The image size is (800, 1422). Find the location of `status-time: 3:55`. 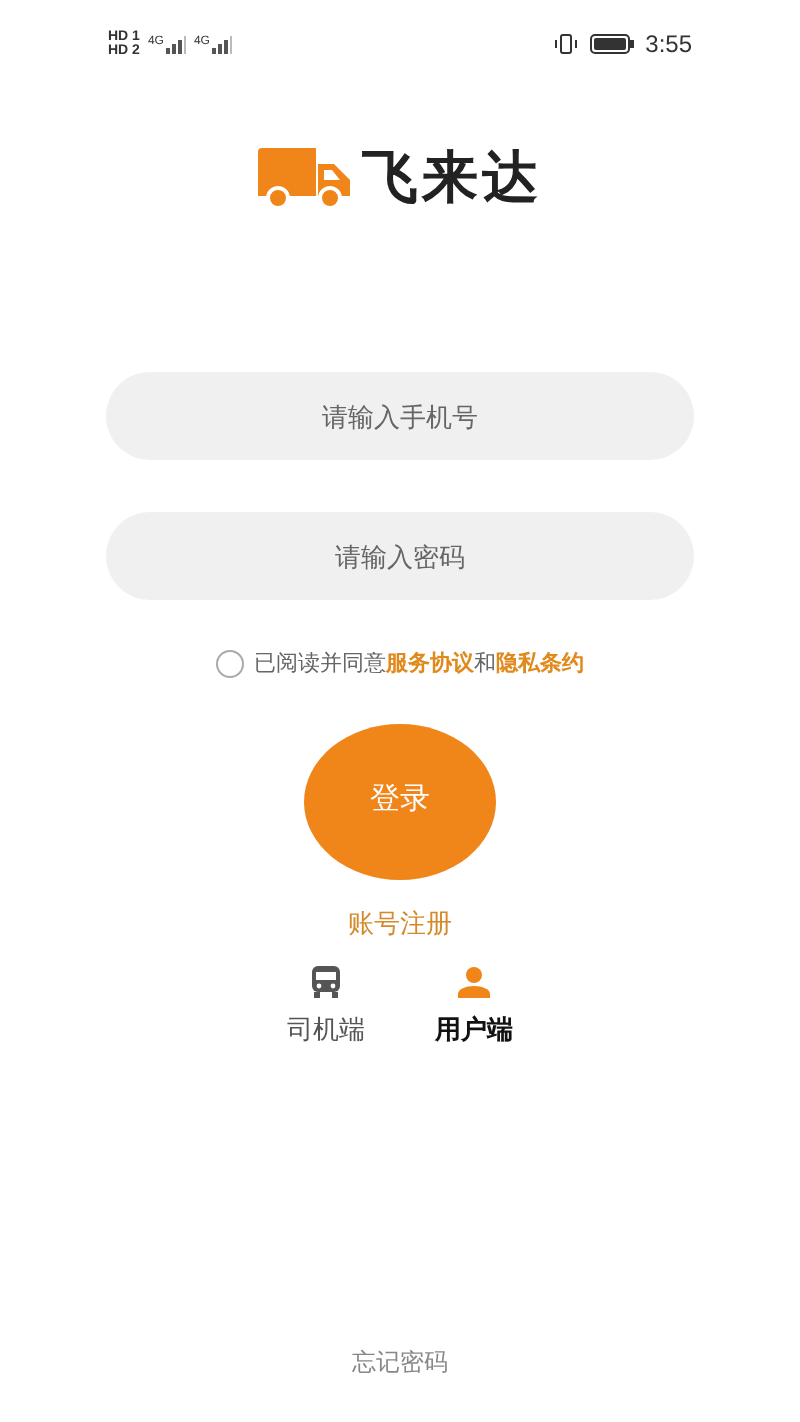

status-time: 3:55 is located at coordinates (668, 45).